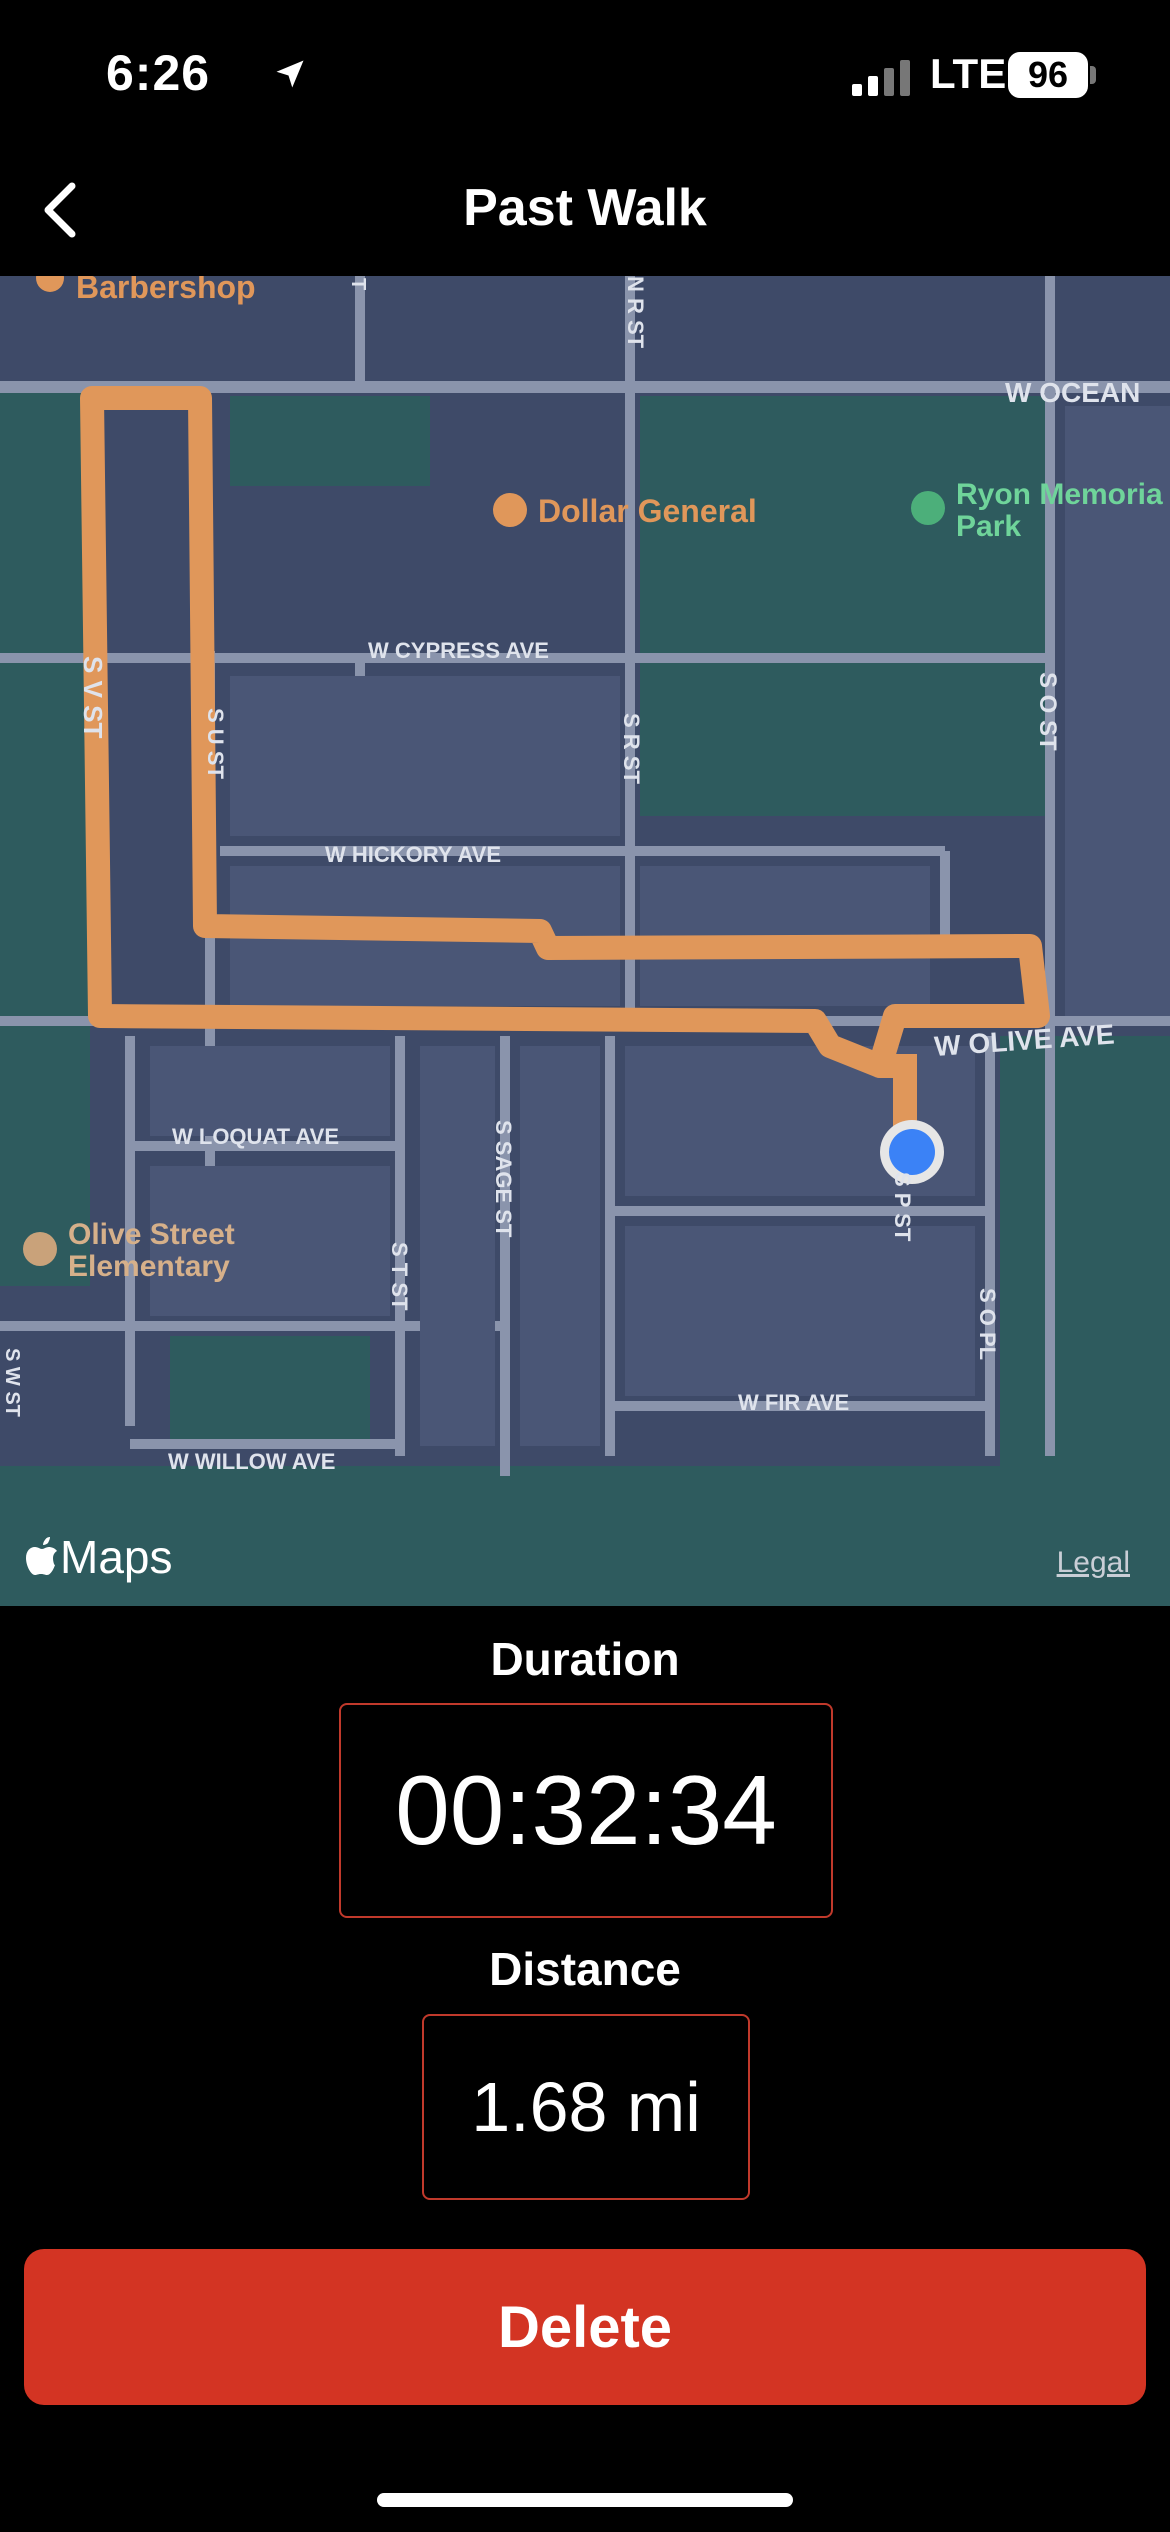  I want to click on status-time: 6:26, so click(158, 73).